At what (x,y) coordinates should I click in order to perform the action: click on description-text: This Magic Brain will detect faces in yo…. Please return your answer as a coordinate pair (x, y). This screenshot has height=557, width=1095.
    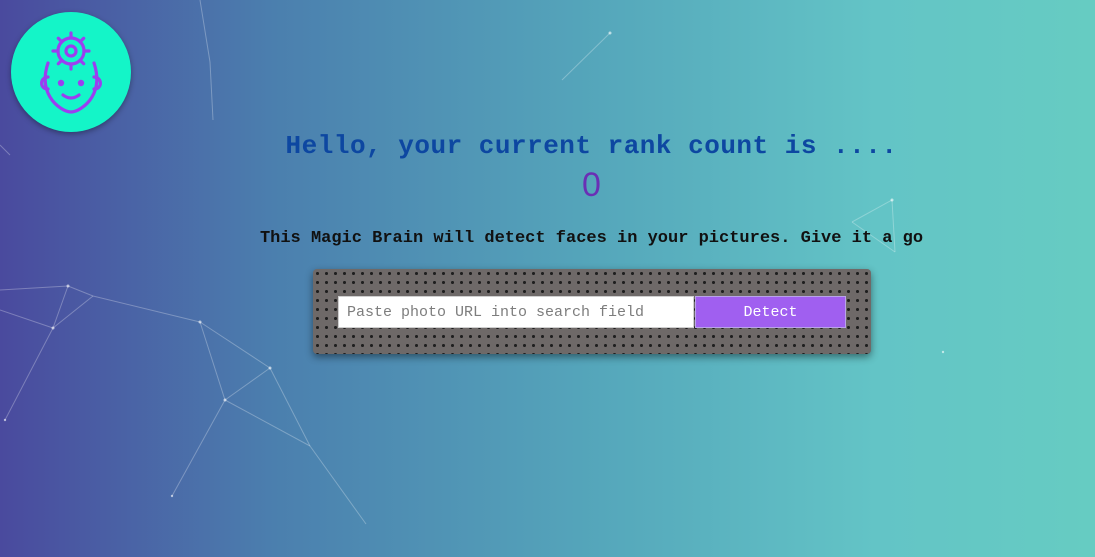
    Looking at the image, I should click on (591, 238).